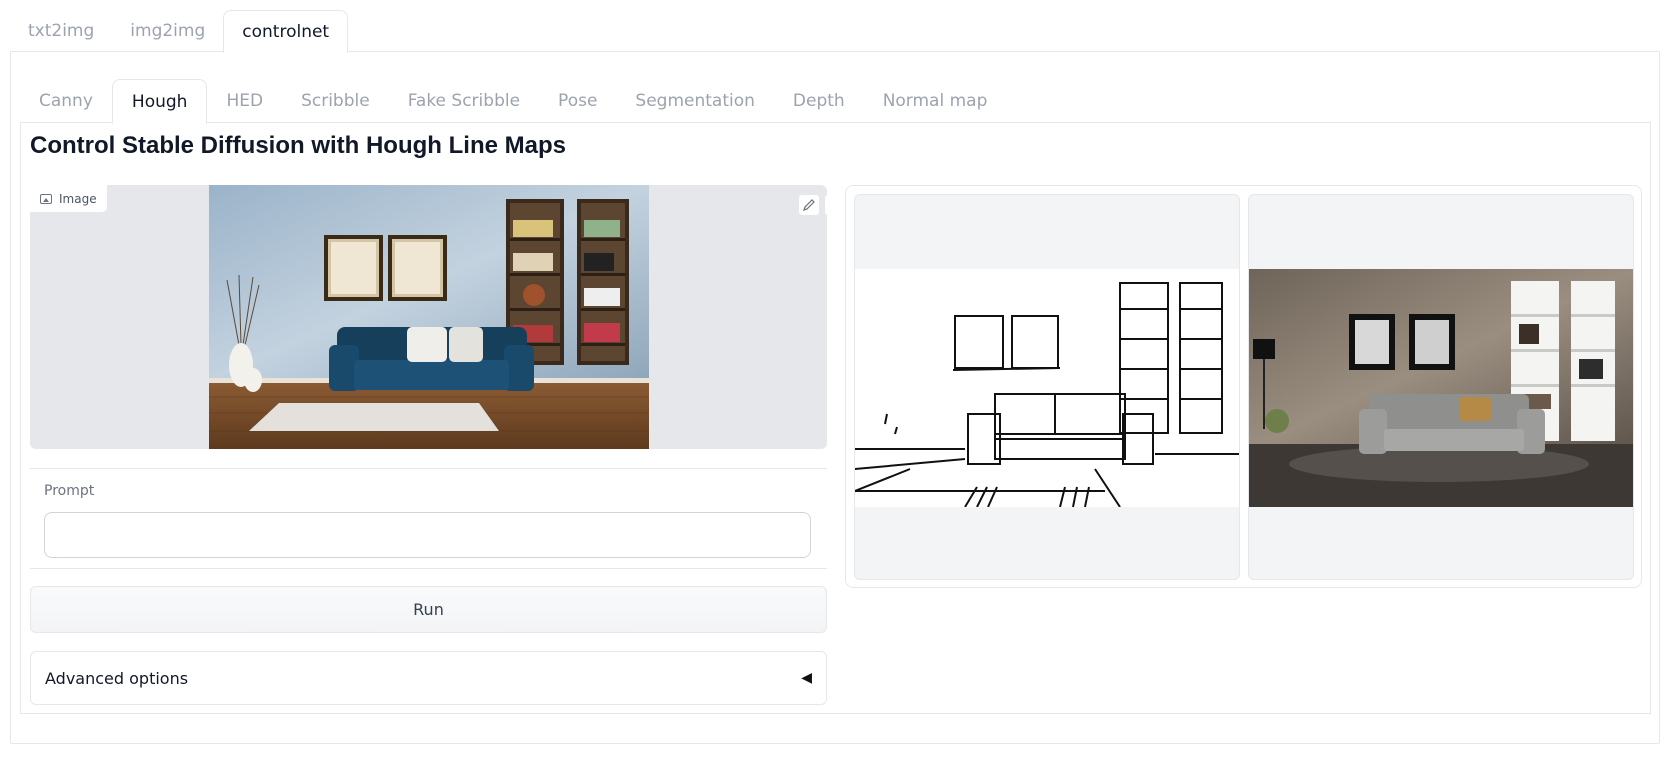 This screenshot has width=1672, height=760. What do you see at coordinates (428, 678) in the screenshot?
I see `advanced-options-accordion: Advanced options ◀` at bounding box center [428, 678].